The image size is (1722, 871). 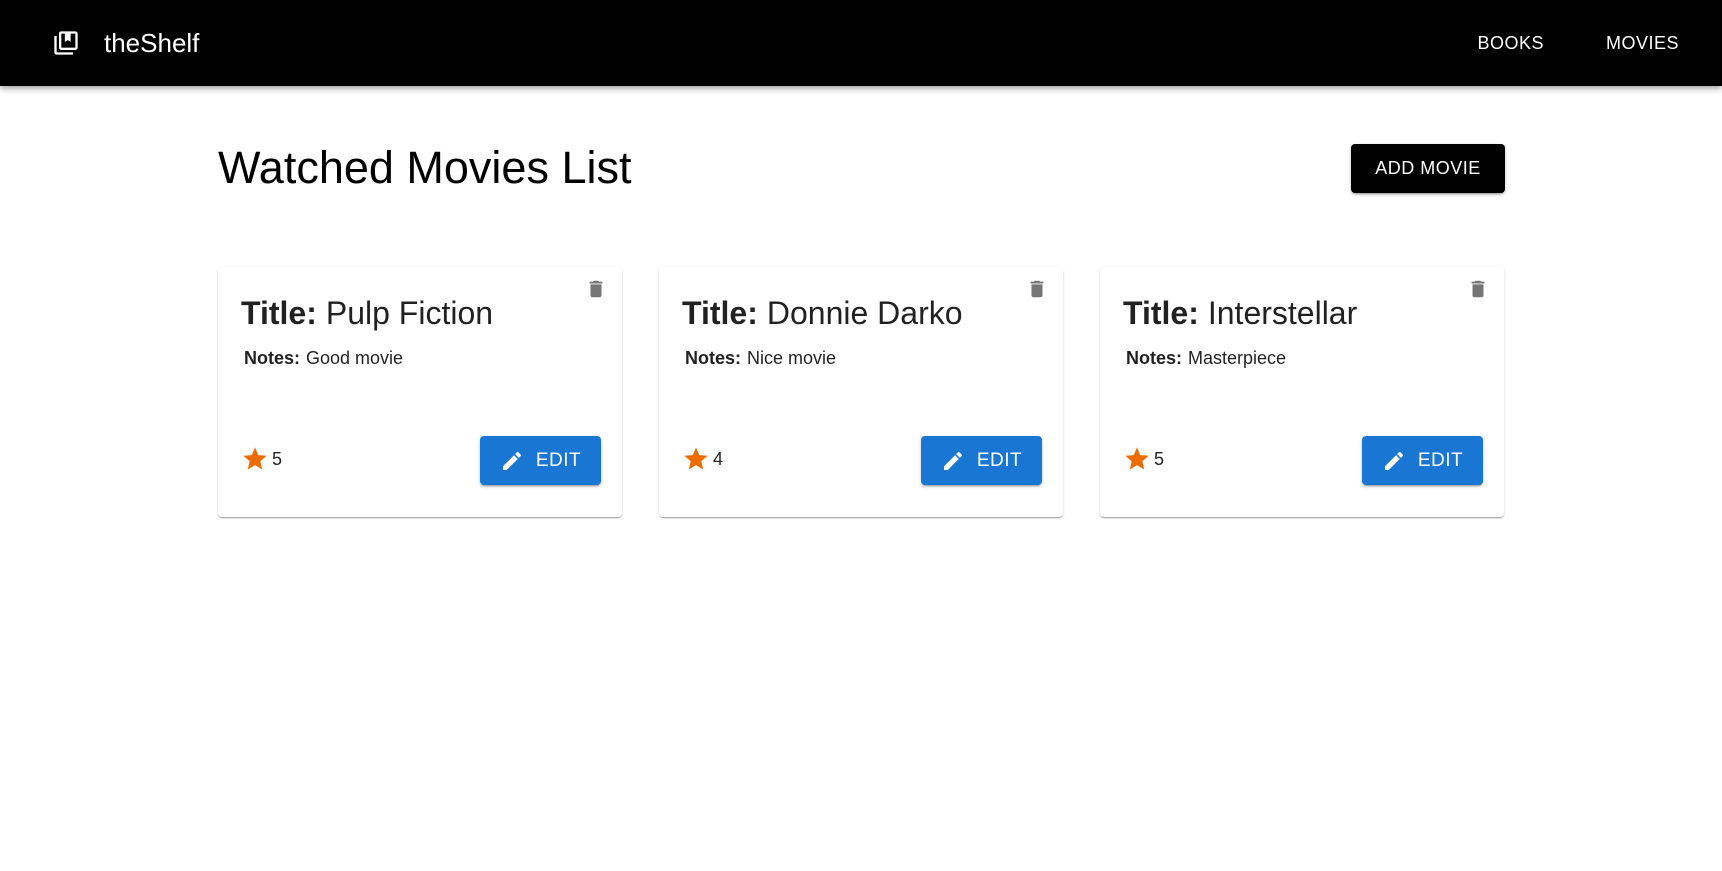 I want to click on brand-name: theShelf, so click(x=152, y=42).